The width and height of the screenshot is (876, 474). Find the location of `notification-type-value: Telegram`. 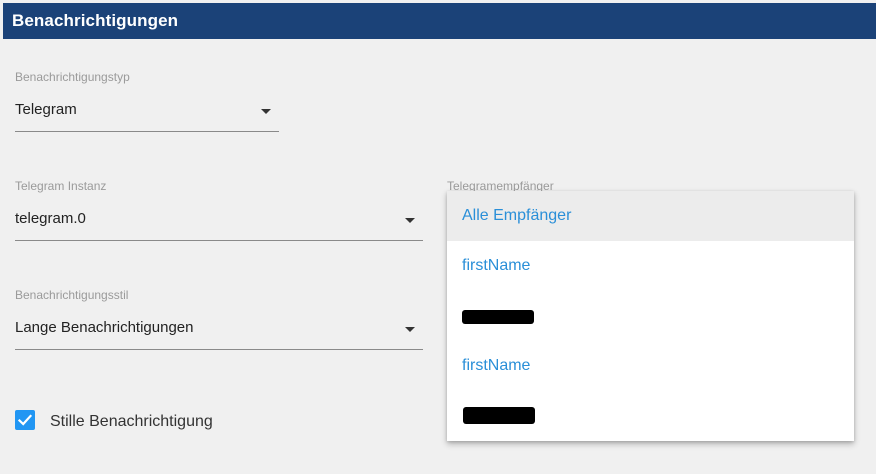

notification-type-value: Telegram is located at coordinates (46, 109).